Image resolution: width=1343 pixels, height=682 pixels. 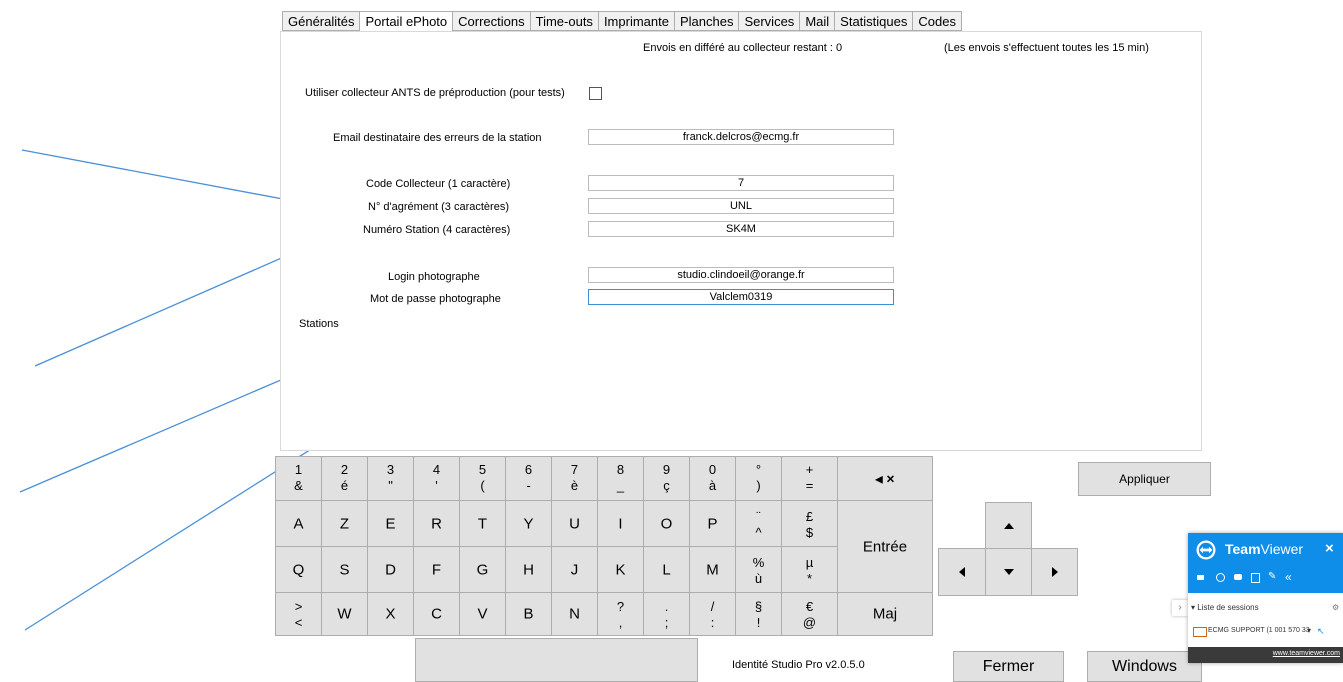 I want to click on key-star: µ *, so click(x=809, y=569).